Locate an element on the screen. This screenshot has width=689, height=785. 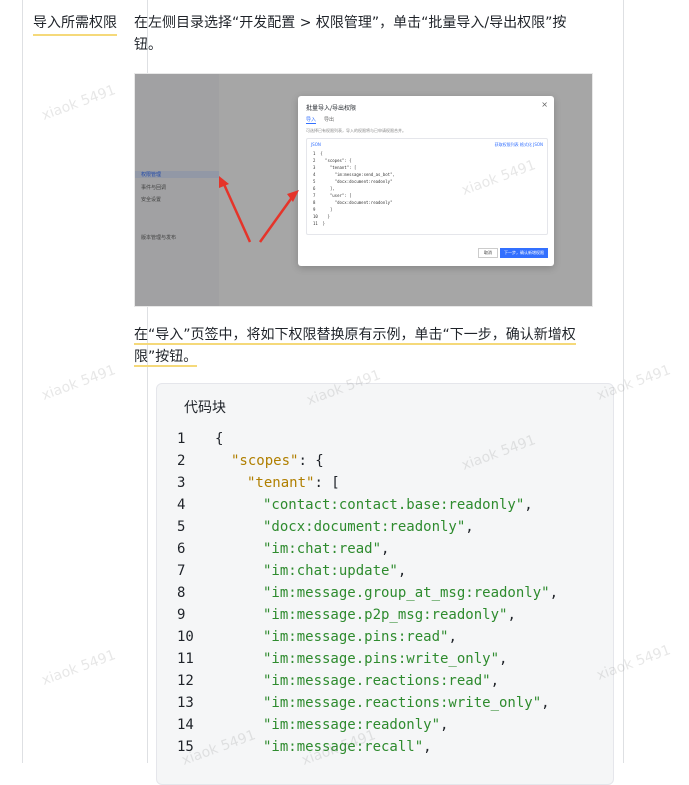
modal-code-actions: 获取权限列表 格式化 JSON is located at coordinates (518, 144).